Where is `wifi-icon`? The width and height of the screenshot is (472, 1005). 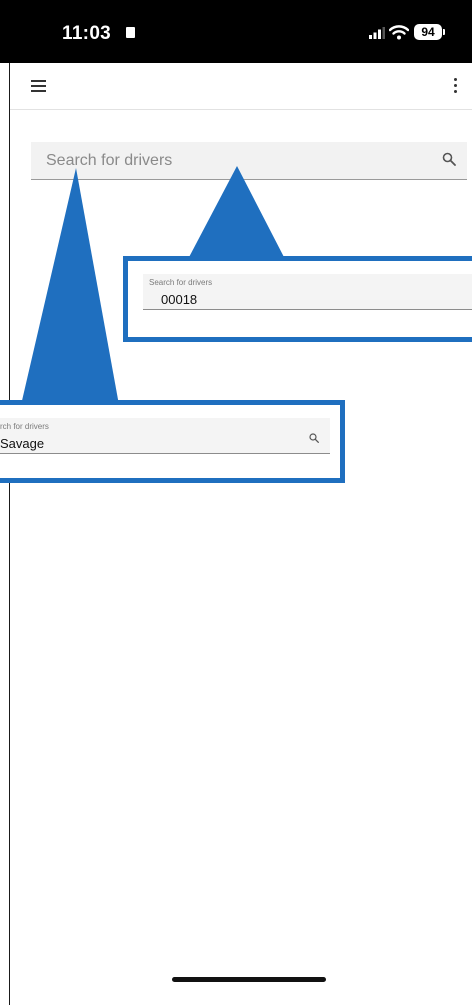
wifi-icon is located at coordinates (399, 32).